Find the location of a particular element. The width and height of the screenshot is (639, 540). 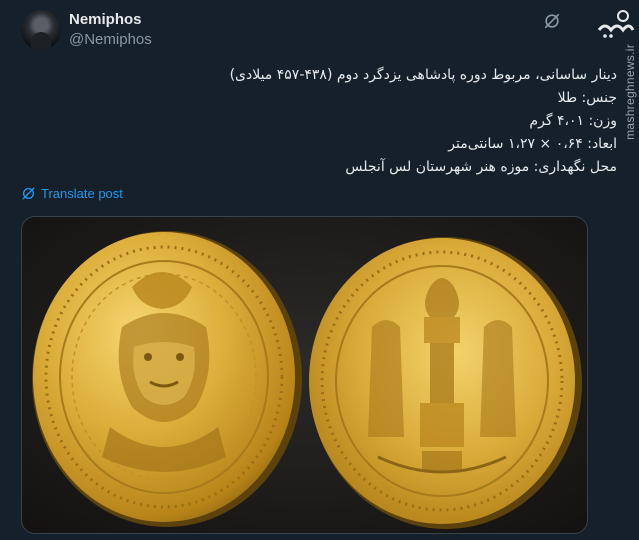

translate-post-link: Translate post is located at coordinates (72, 193).